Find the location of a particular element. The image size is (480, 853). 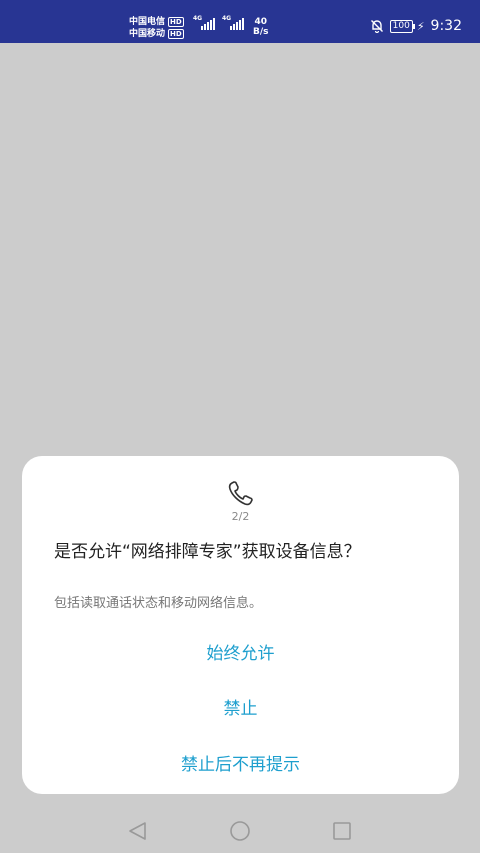

network-speed: 40 B/s is located at coordinates (261, 27).